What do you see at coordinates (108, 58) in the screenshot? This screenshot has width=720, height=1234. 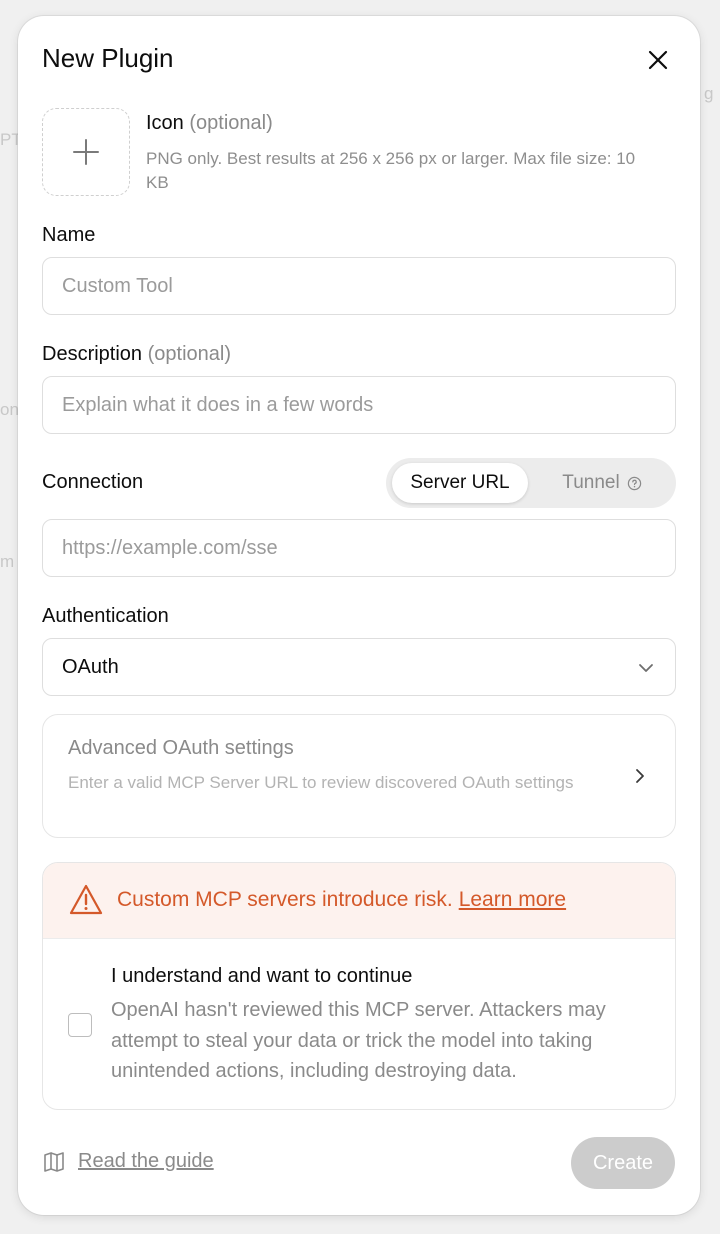 I see `dialog-title: New Plugin` at bounding box center [108, 58].